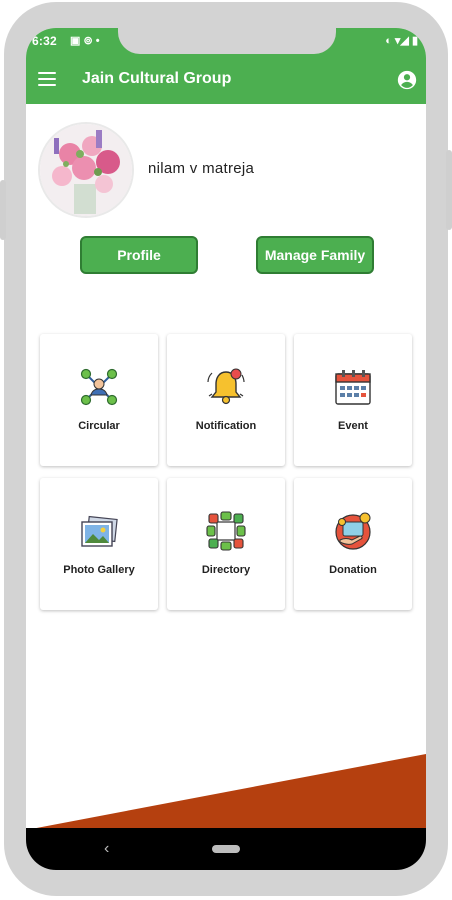  I want to click on decorative-wedge, so click(226, 792).